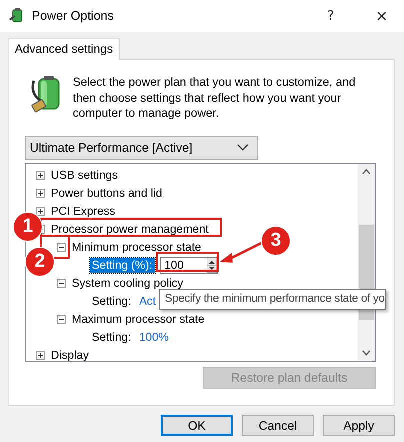 This screenshot has width=404, height=442. What do you see at coordinates (73, 16) in the screenshot?
I see `window-title: Power Options` at bounding box center [73, 16].